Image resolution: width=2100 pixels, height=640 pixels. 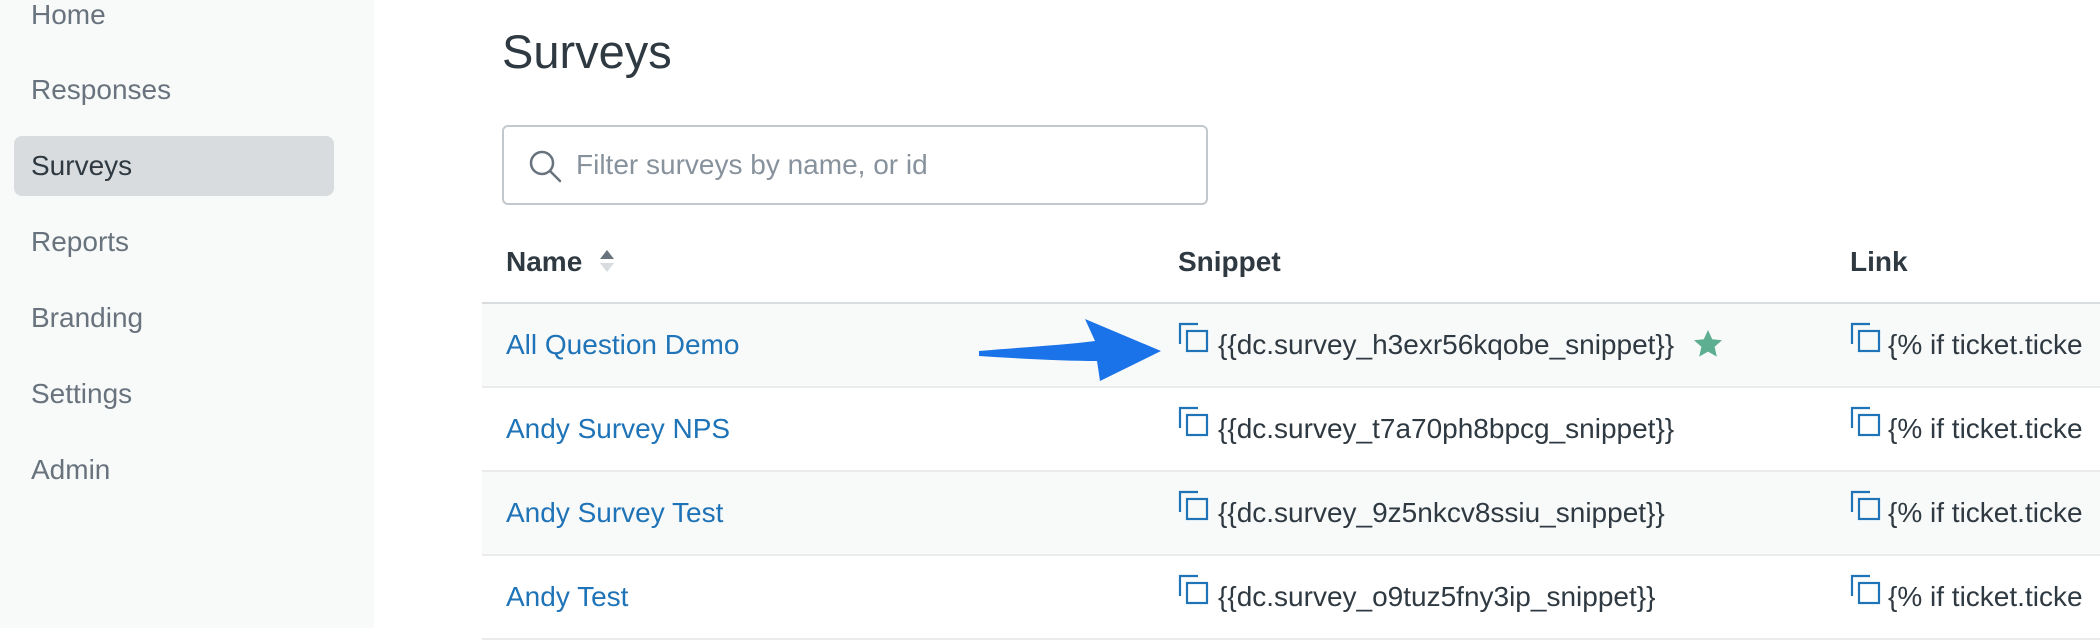 What do you see at coordinates (1070, 350) in the screenshot?
I see `annotation-arrow-icon` at bounding box center [1070, 350].